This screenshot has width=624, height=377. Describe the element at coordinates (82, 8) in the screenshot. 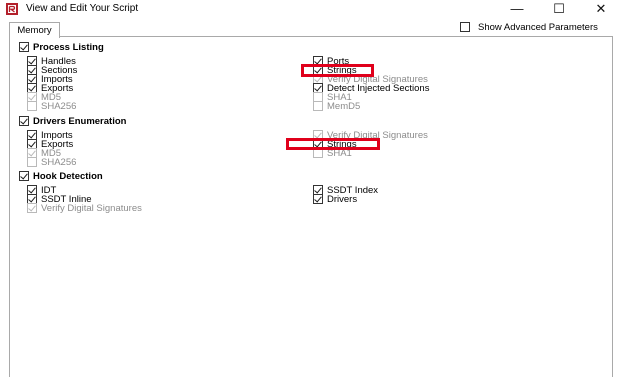

I see `window-title: View and Edit Your Script` at that location.